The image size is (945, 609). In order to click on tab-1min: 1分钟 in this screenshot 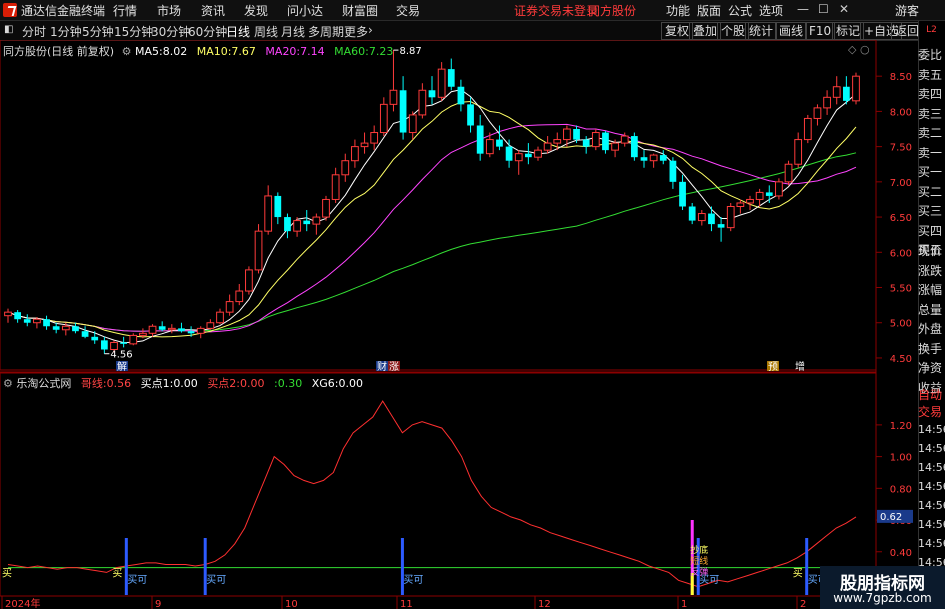, I will do `click(66, 31)`.